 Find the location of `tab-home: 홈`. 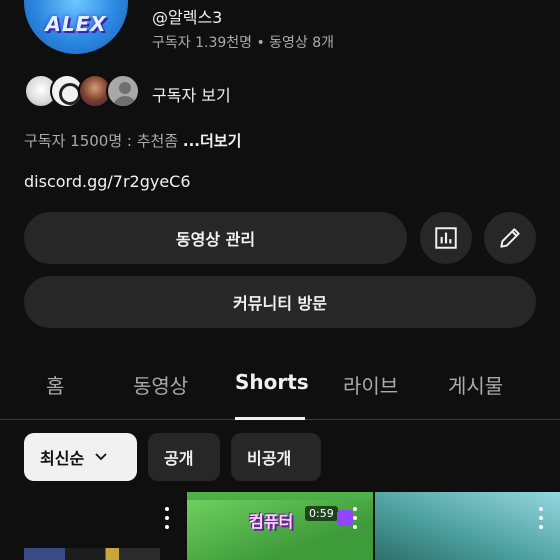

tab-home: 홈 is located at coordinates (55, 388).